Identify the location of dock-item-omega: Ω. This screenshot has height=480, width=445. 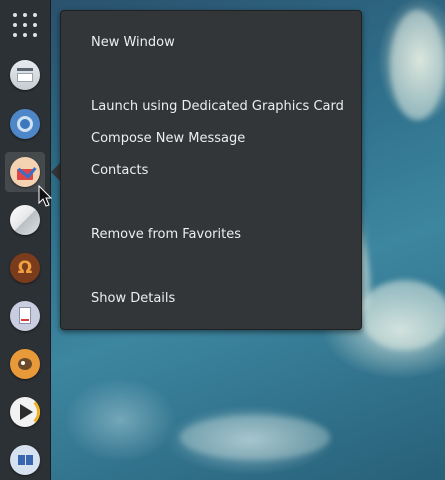
(25, 268).